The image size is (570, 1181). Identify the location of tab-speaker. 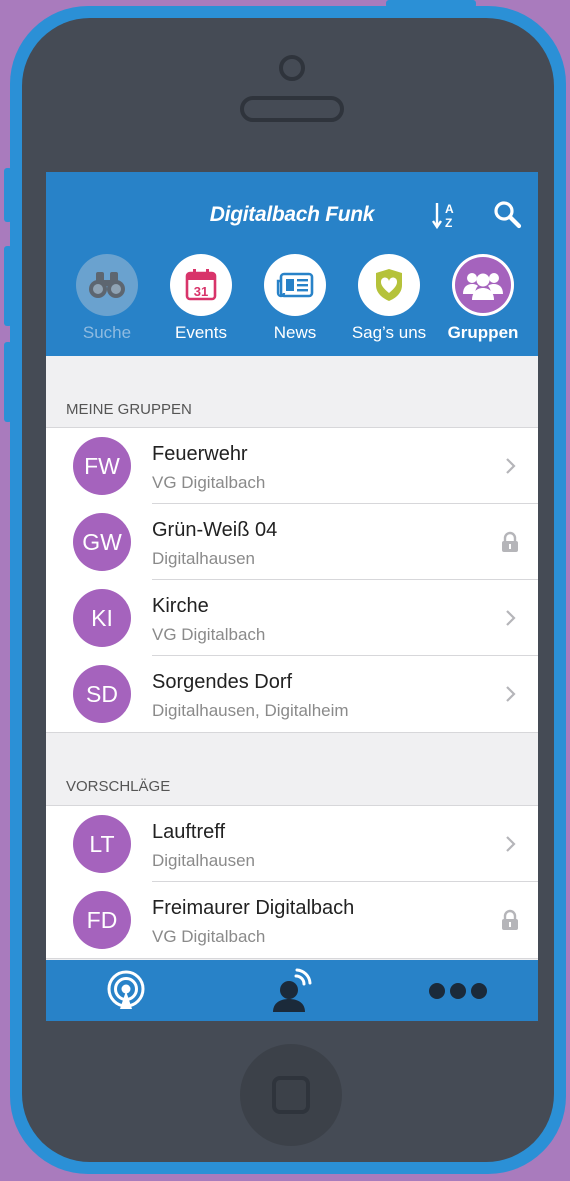
(292, 990).